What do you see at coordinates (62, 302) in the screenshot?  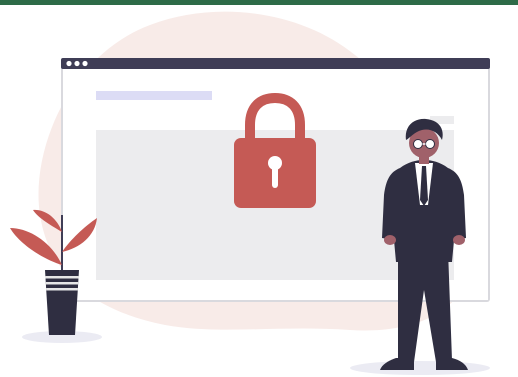 I see `plant-pot` at bounding box center [62, 302].